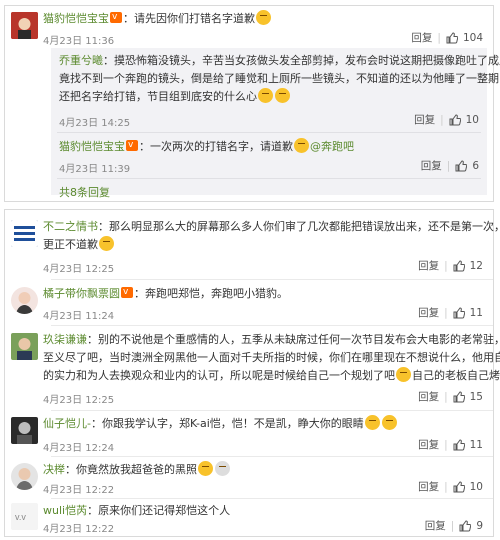 This screenshot has width=500, height=540. Describe the element at coordinates (249, 478) in the screenshot. I see `comment-item: 决榉：你竟然放我超爸爸的黑照 4月23日 12:22 回复 | 10` at that location.